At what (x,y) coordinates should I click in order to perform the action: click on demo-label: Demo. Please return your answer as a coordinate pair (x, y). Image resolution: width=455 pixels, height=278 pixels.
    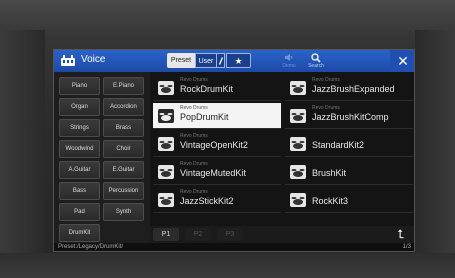
    Looking at the image, I should click on (289, 66).